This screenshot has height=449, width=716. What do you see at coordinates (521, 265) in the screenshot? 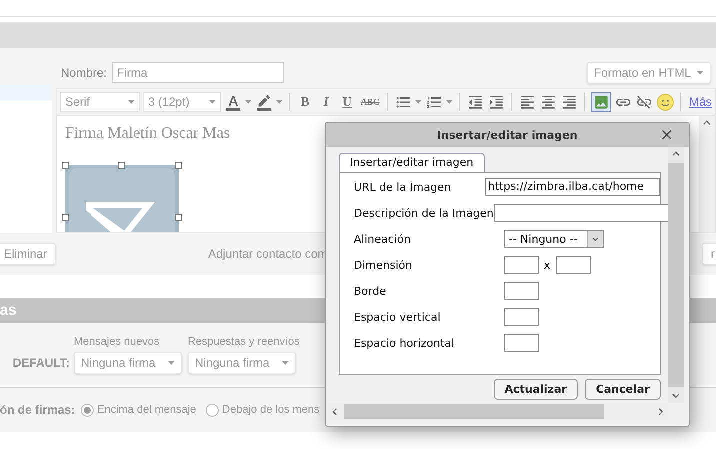
I see `width-field` at bounding box center [521, 265].